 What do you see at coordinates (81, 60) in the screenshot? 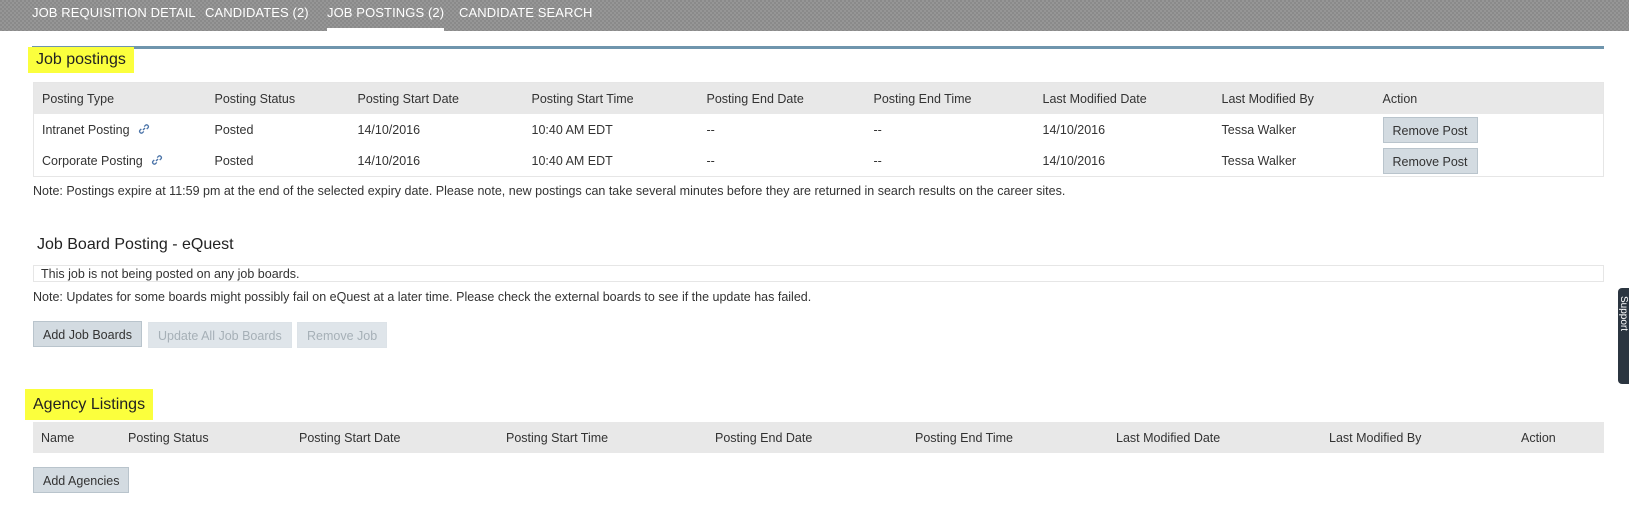
I see `job-postings-heading: Job postings` at bounding box center [81, 60].